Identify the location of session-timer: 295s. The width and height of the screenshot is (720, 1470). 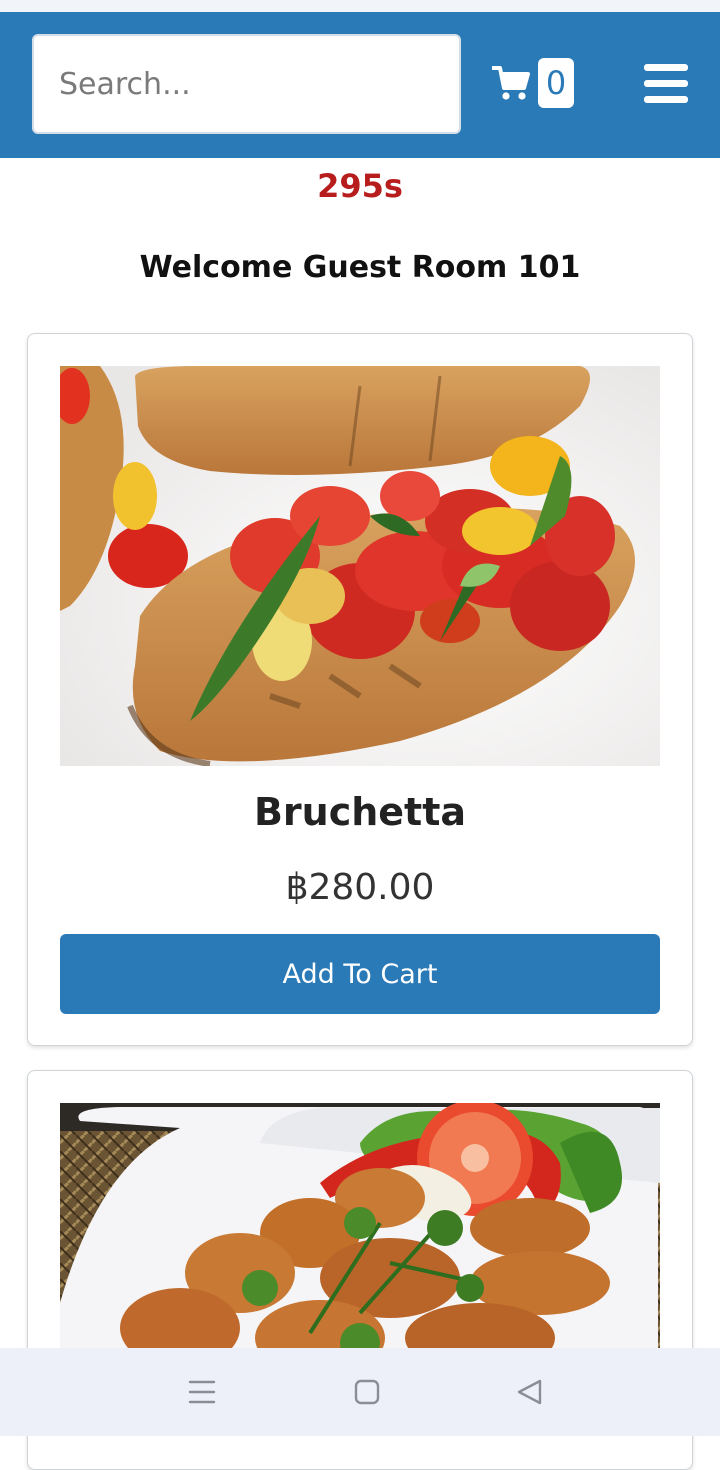
(360, 186).